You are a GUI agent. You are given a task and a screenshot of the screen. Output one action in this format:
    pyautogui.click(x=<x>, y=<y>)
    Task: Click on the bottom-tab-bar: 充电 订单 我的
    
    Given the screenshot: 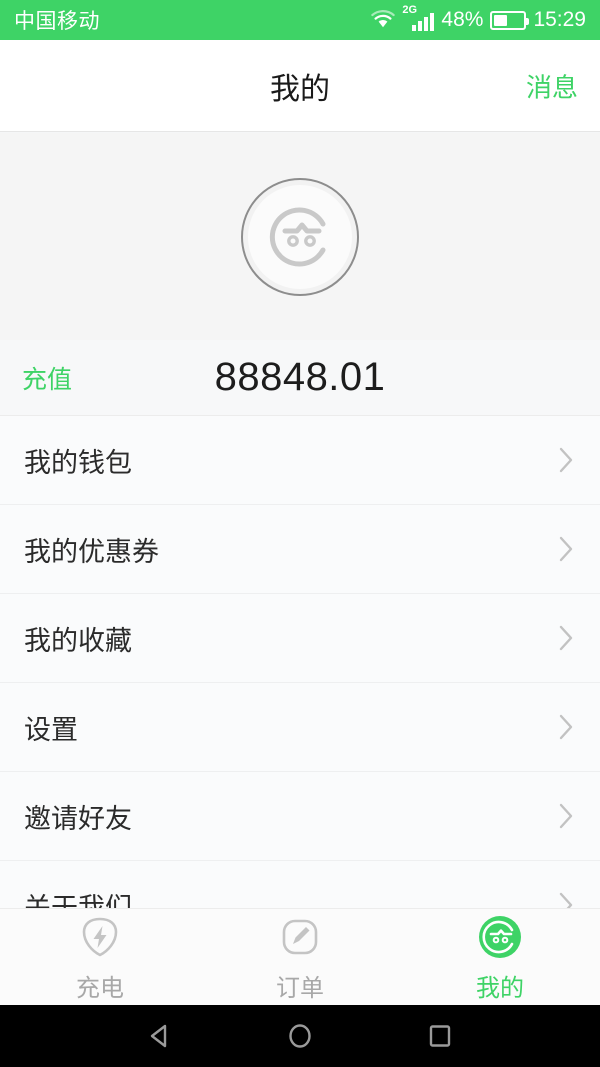 What is the action you would take?
    pyautogui.click(x=300, y=956)
    